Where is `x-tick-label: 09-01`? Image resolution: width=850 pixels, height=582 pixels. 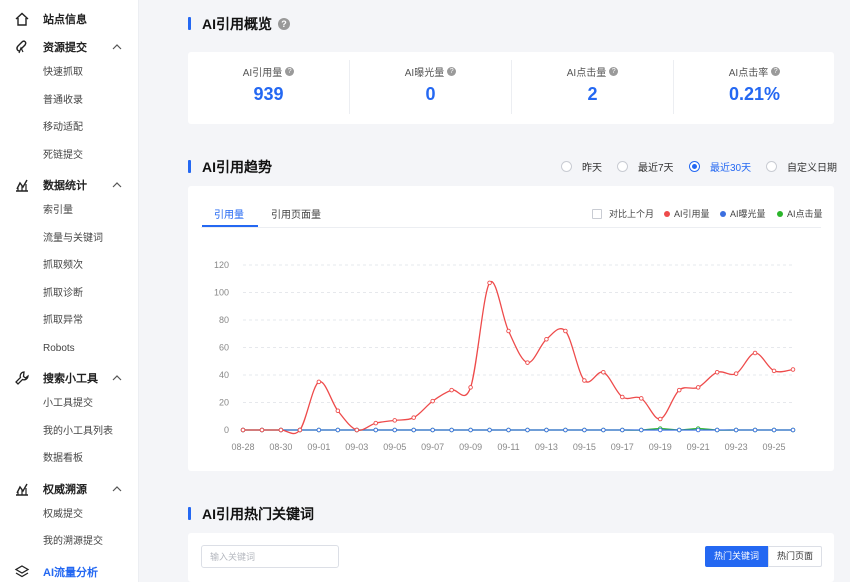 x-tick-label: 09-01 is located at coordinates (318, 447).